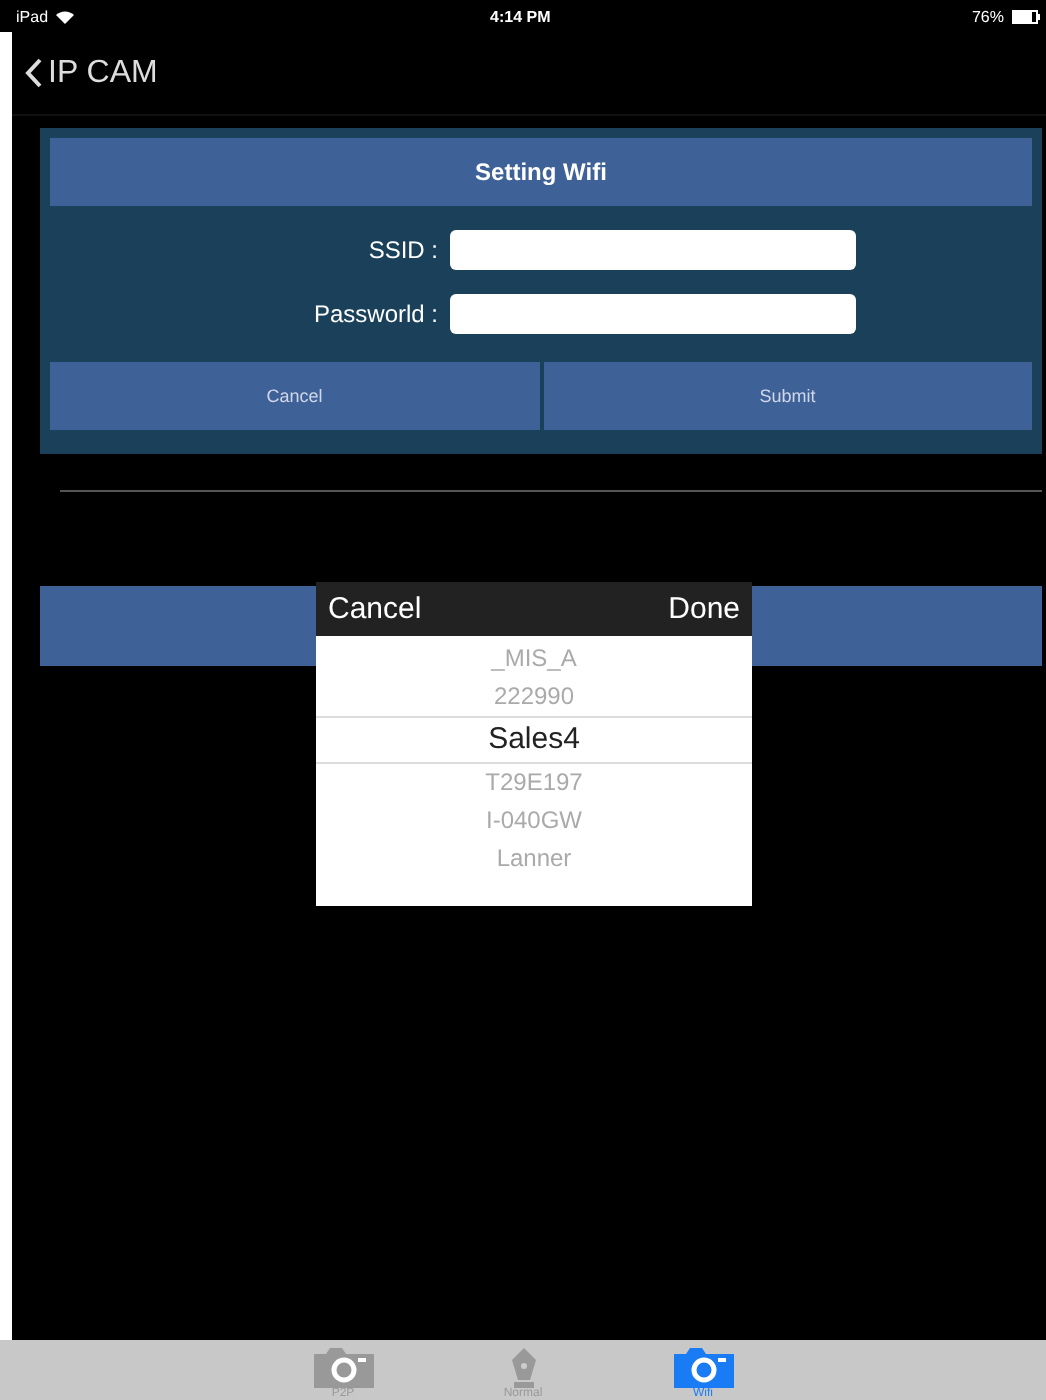 Image resolution: width=1046 pixels, height=1400 pixels. Describe the element at coordinates (375, 609) in the screenshot. I see `picker-cancel-button: Cancel` at that location.